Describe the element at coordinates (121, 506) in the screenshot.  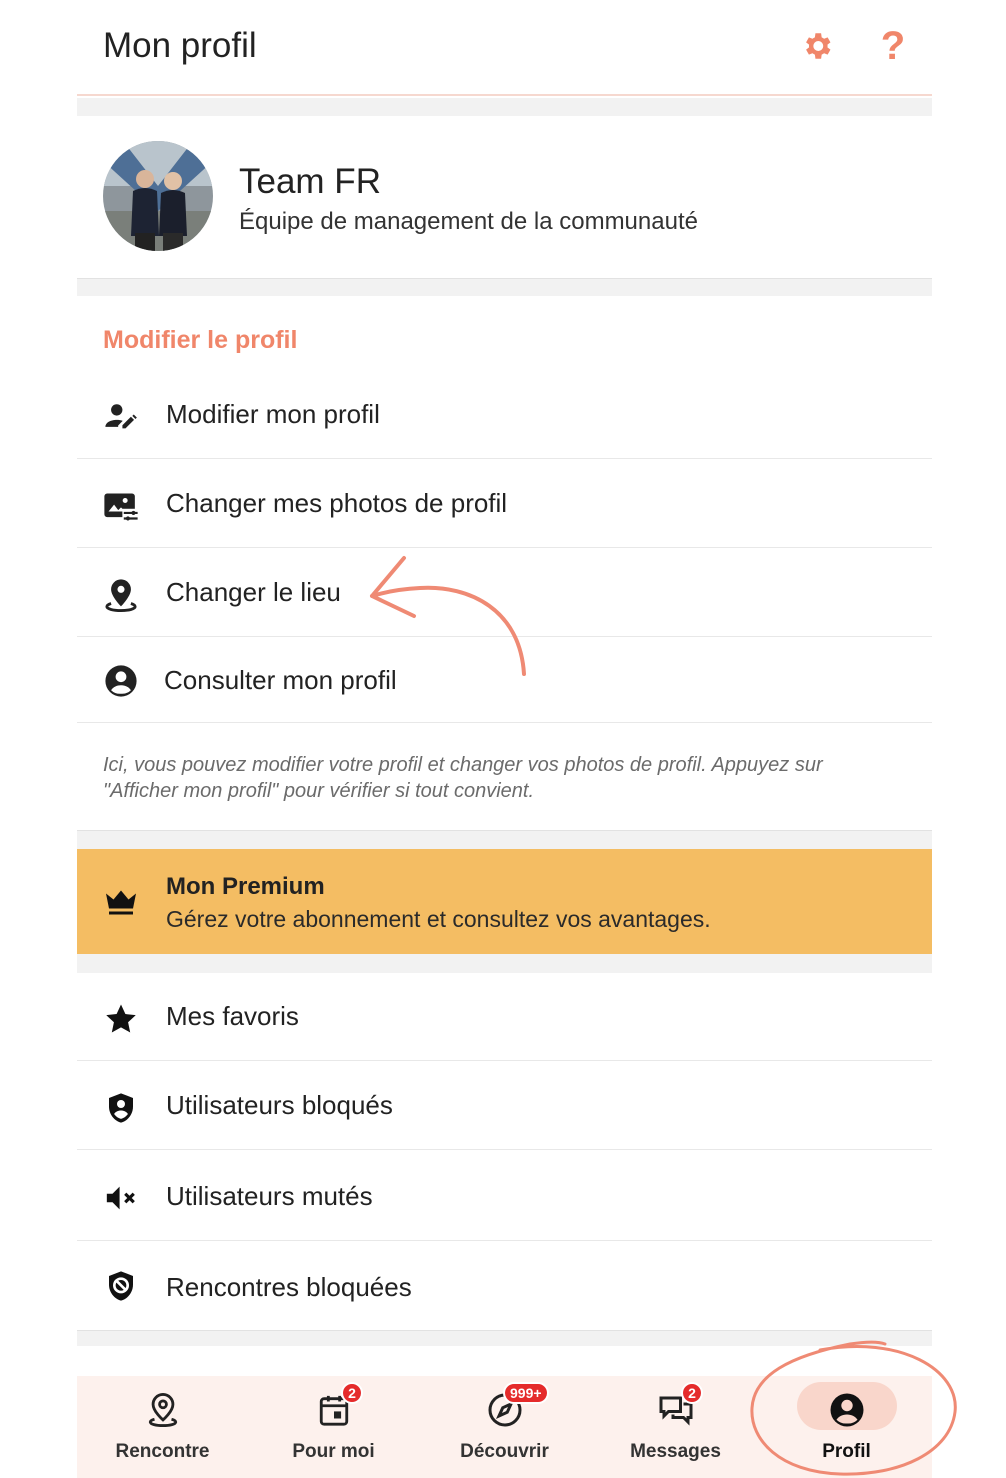
I see `photo-settings-icon` at that location.